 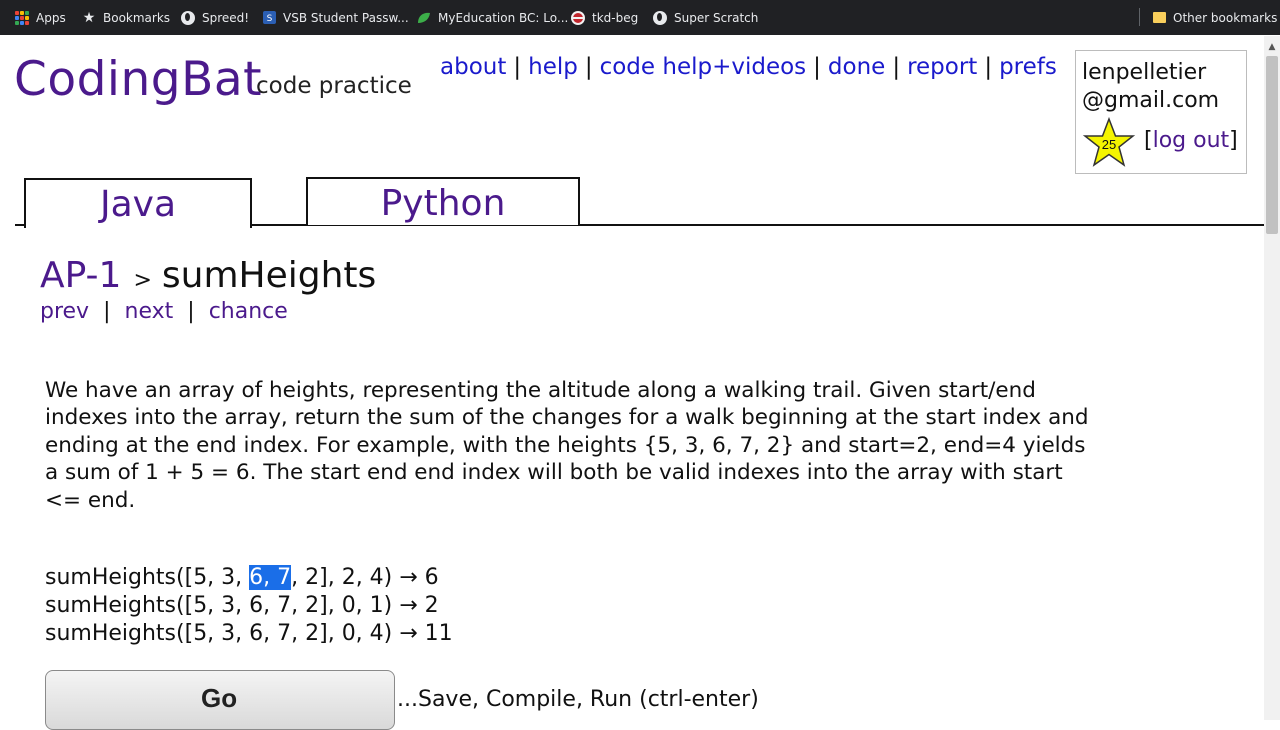 What do you see at coordinates (1225, 17) in the screenshot?
I see `bookmark-label: Other bookmarks` at bounding box center [1225, 17].